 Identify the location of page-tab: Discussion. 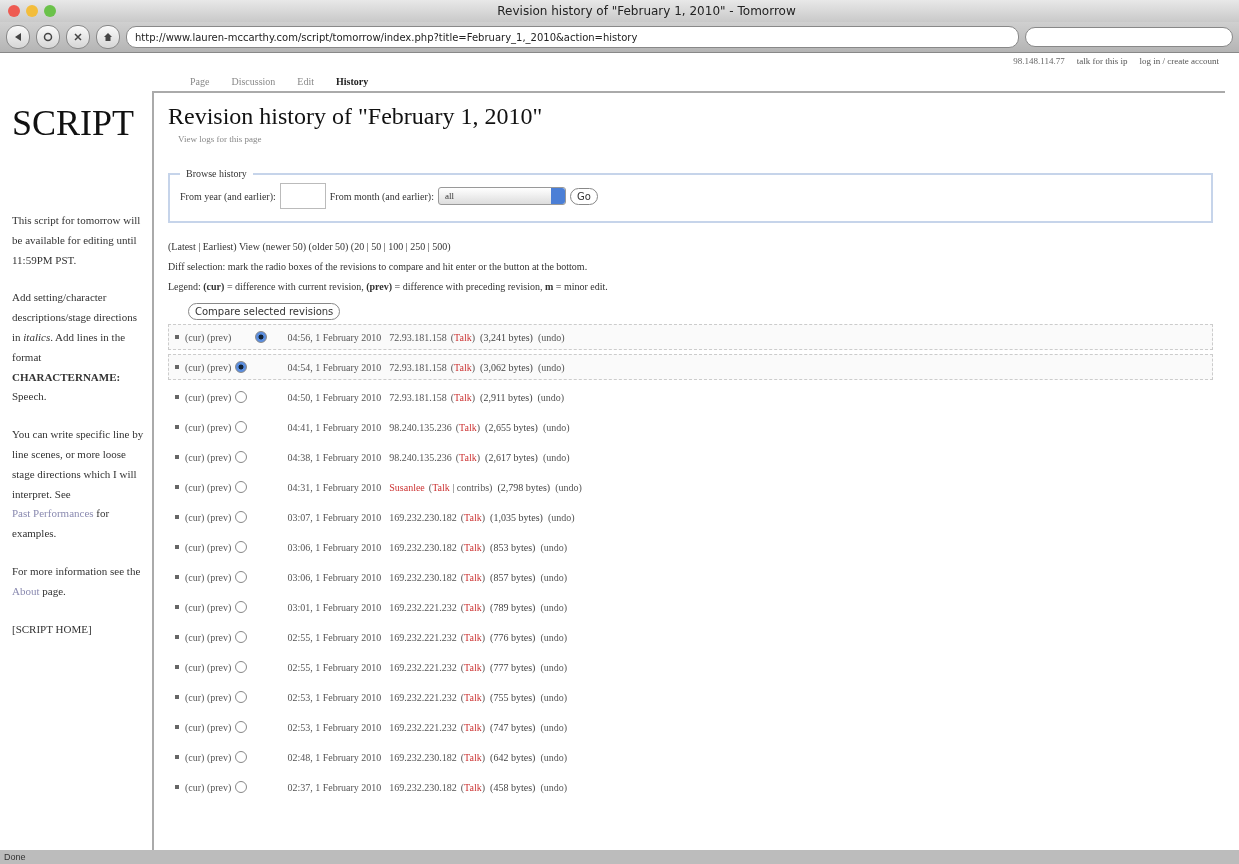
(253, 81).